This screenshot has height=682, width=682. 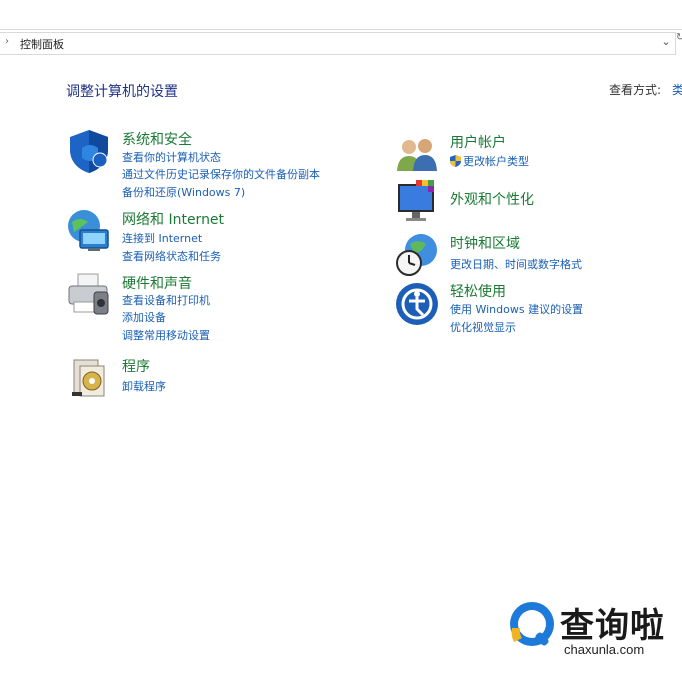 What do you see at coordinates (88, 378) in the screenshot?
I see `programs-icon` at bounding box center [88, 378].